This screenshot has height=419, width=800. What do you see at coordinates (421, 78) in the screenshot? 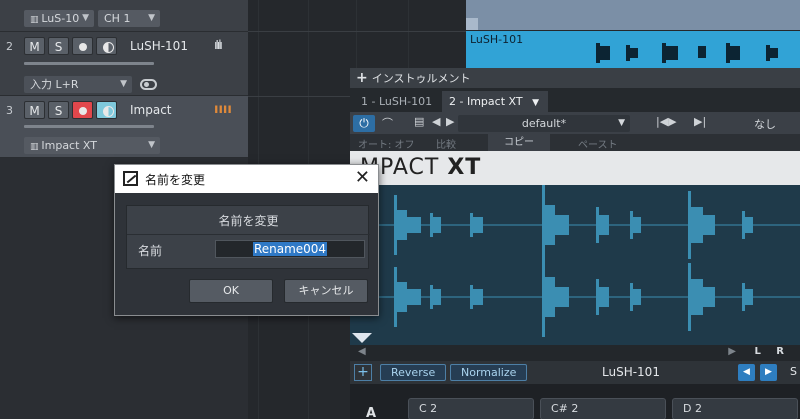
I see `instrument-window-title: インストゥルメント` at bounding box center [421, 78].